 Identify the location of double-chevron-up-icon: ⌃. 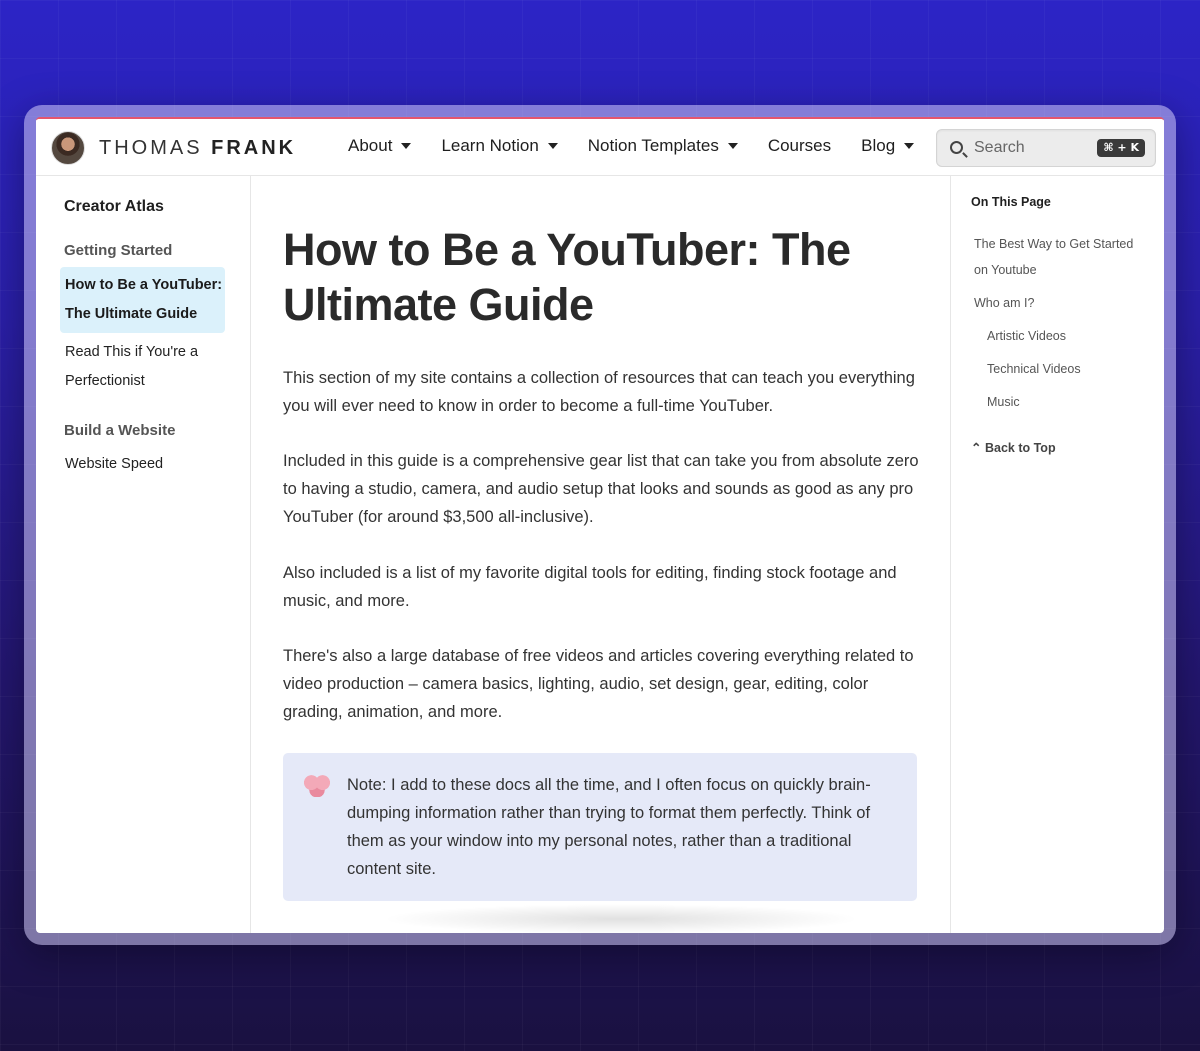
(976, 448).